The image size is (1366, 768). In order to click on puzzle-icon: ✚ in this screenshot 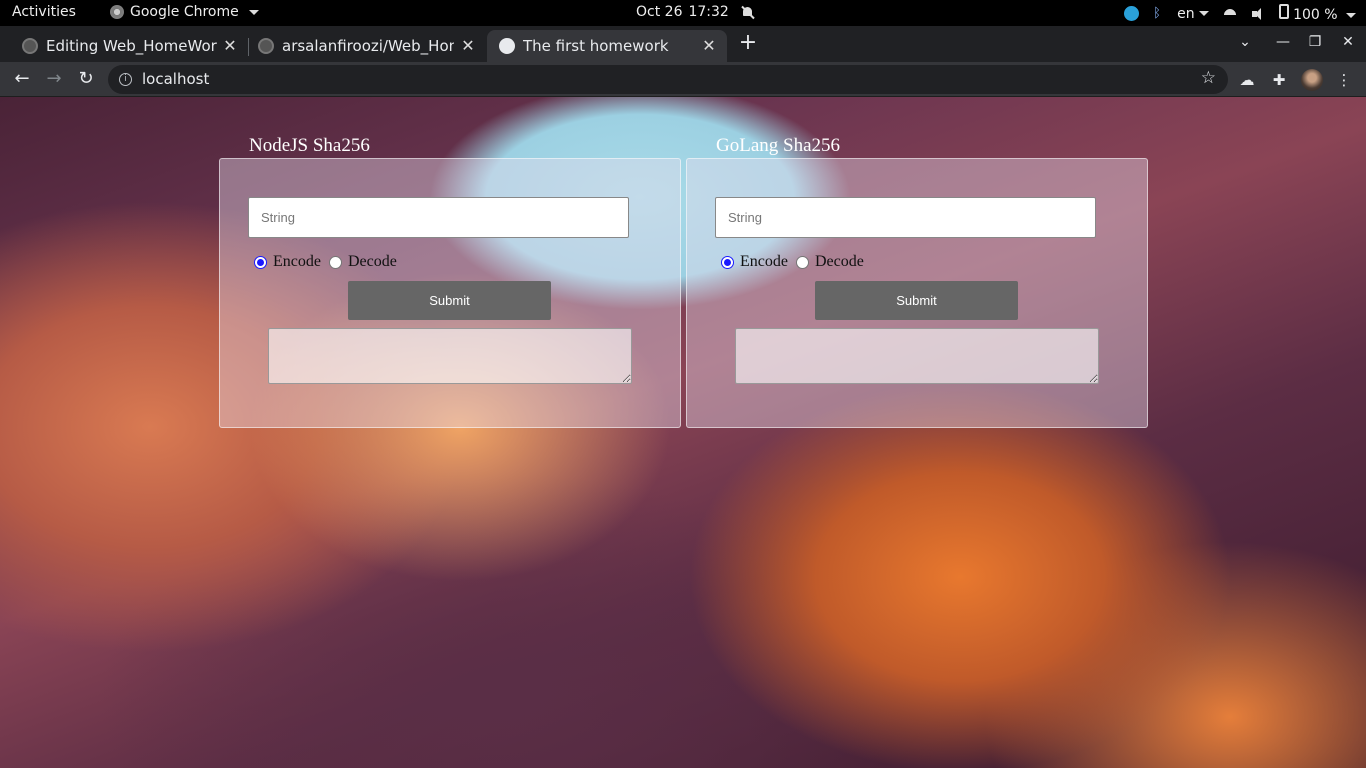, I will do `click(1279, 80)`.